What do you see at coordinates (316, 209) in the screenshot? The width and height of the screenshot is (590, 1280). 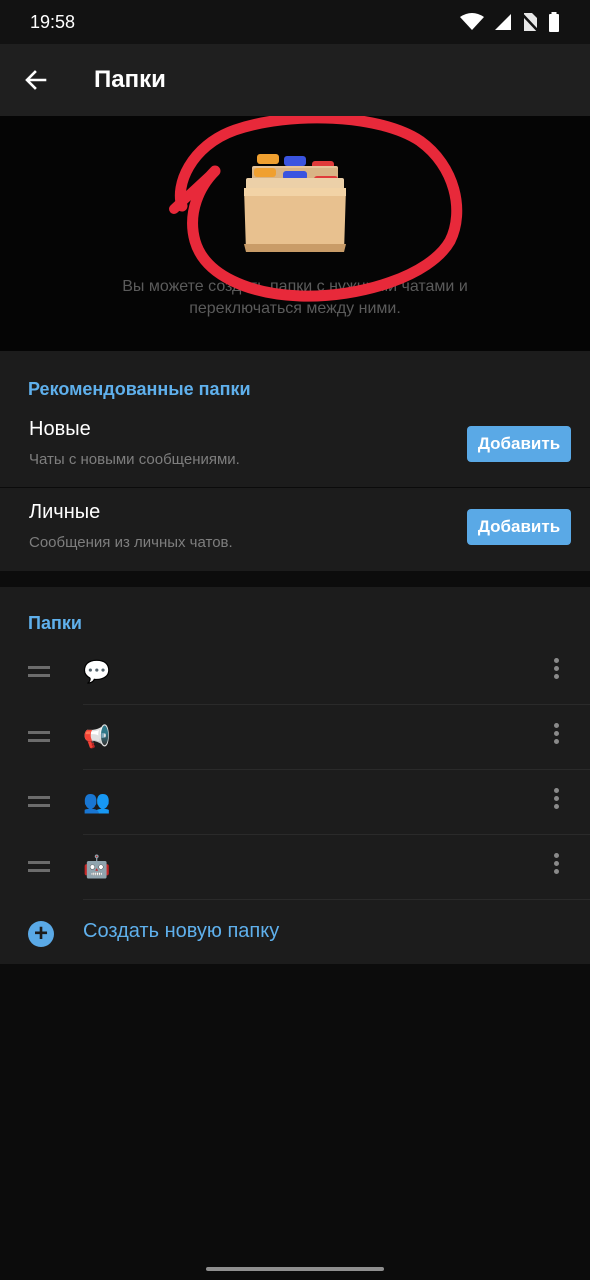 I see `card-index-dividers-icon` at bounding box center [316, 209].